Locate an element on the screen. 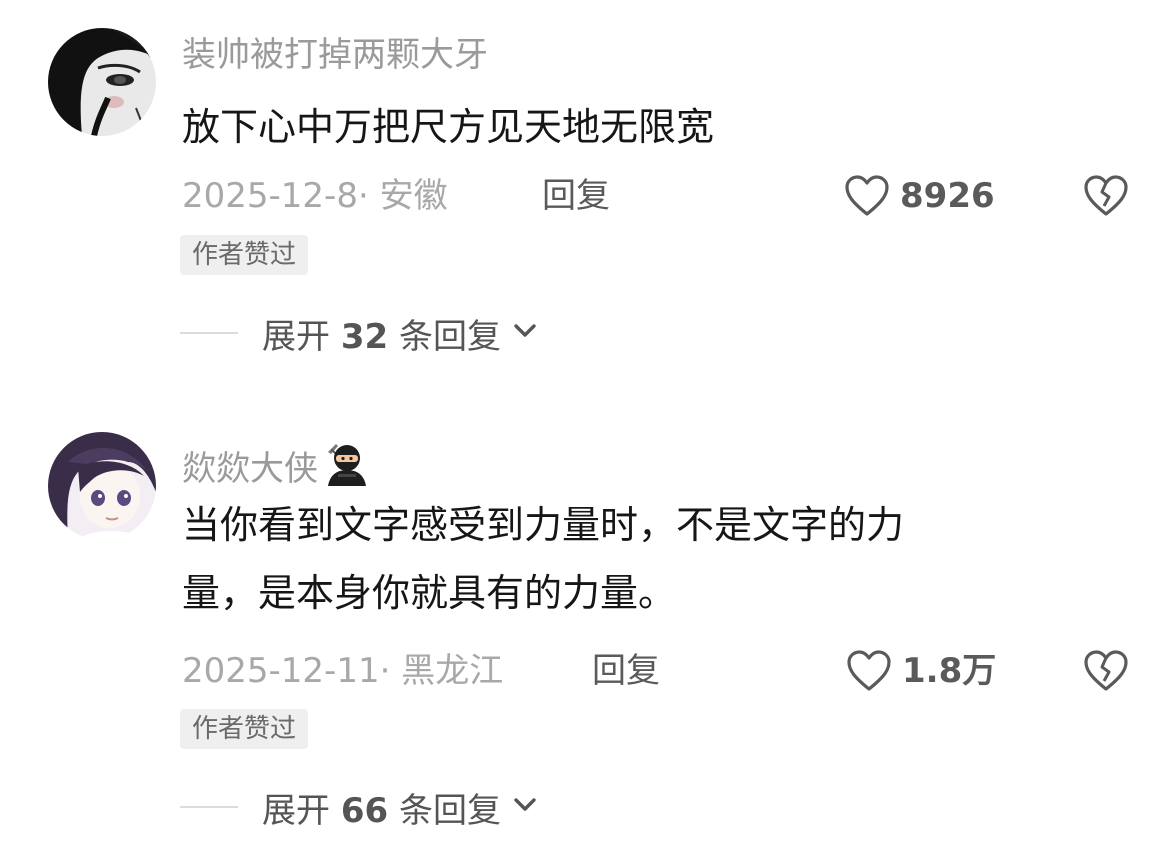  like-button: 1.8万 is located at coordinates (921, 671).